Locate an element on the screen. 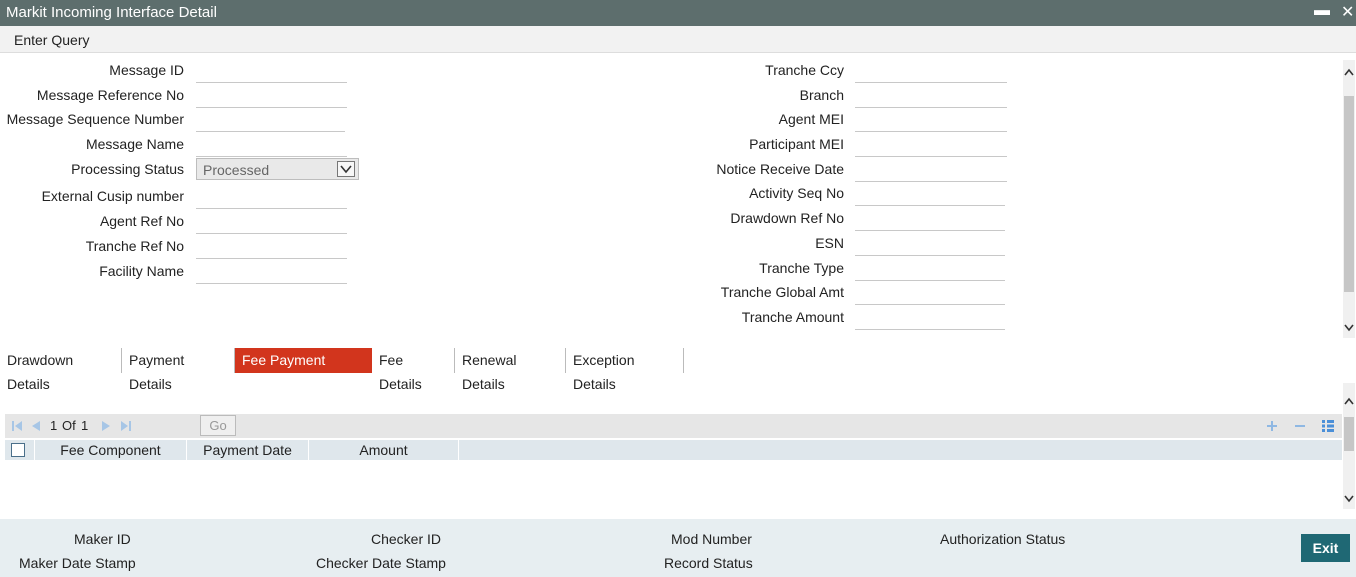 The width and height of the screenshot is (1356, 577). tab-renewal-details: Renewal Details is located at coordinates (510, 370).